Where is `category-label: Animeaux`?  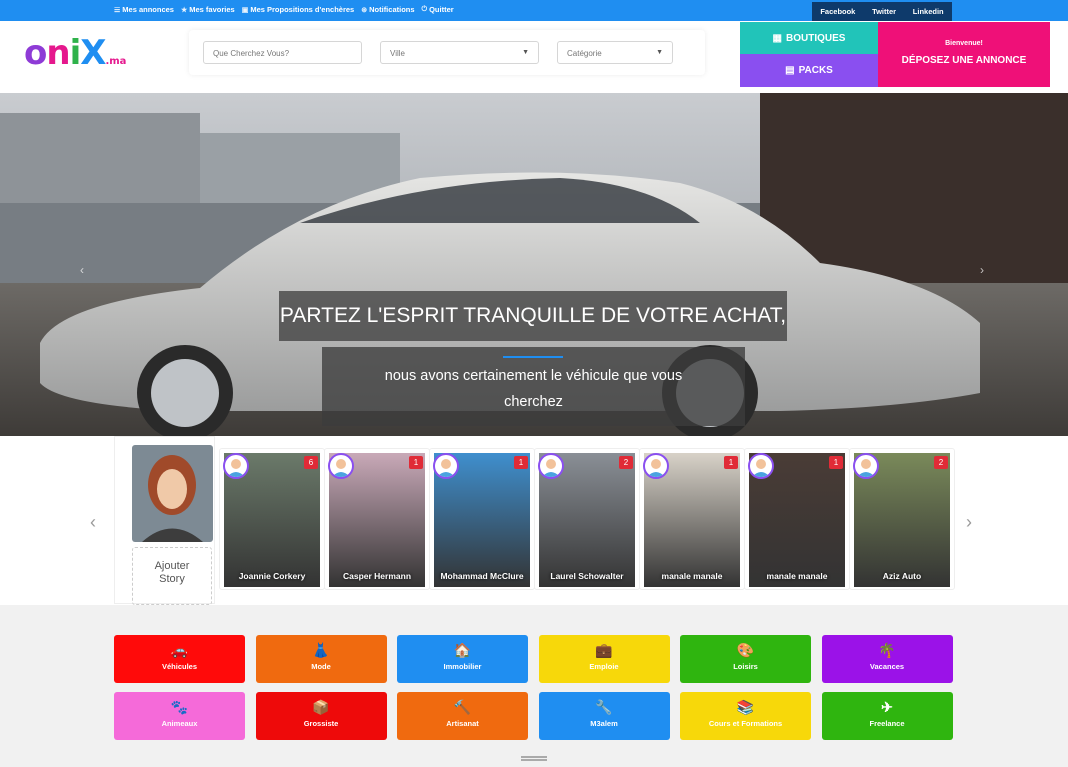
category-label: Animeaux is located at coordinates (179, 723).